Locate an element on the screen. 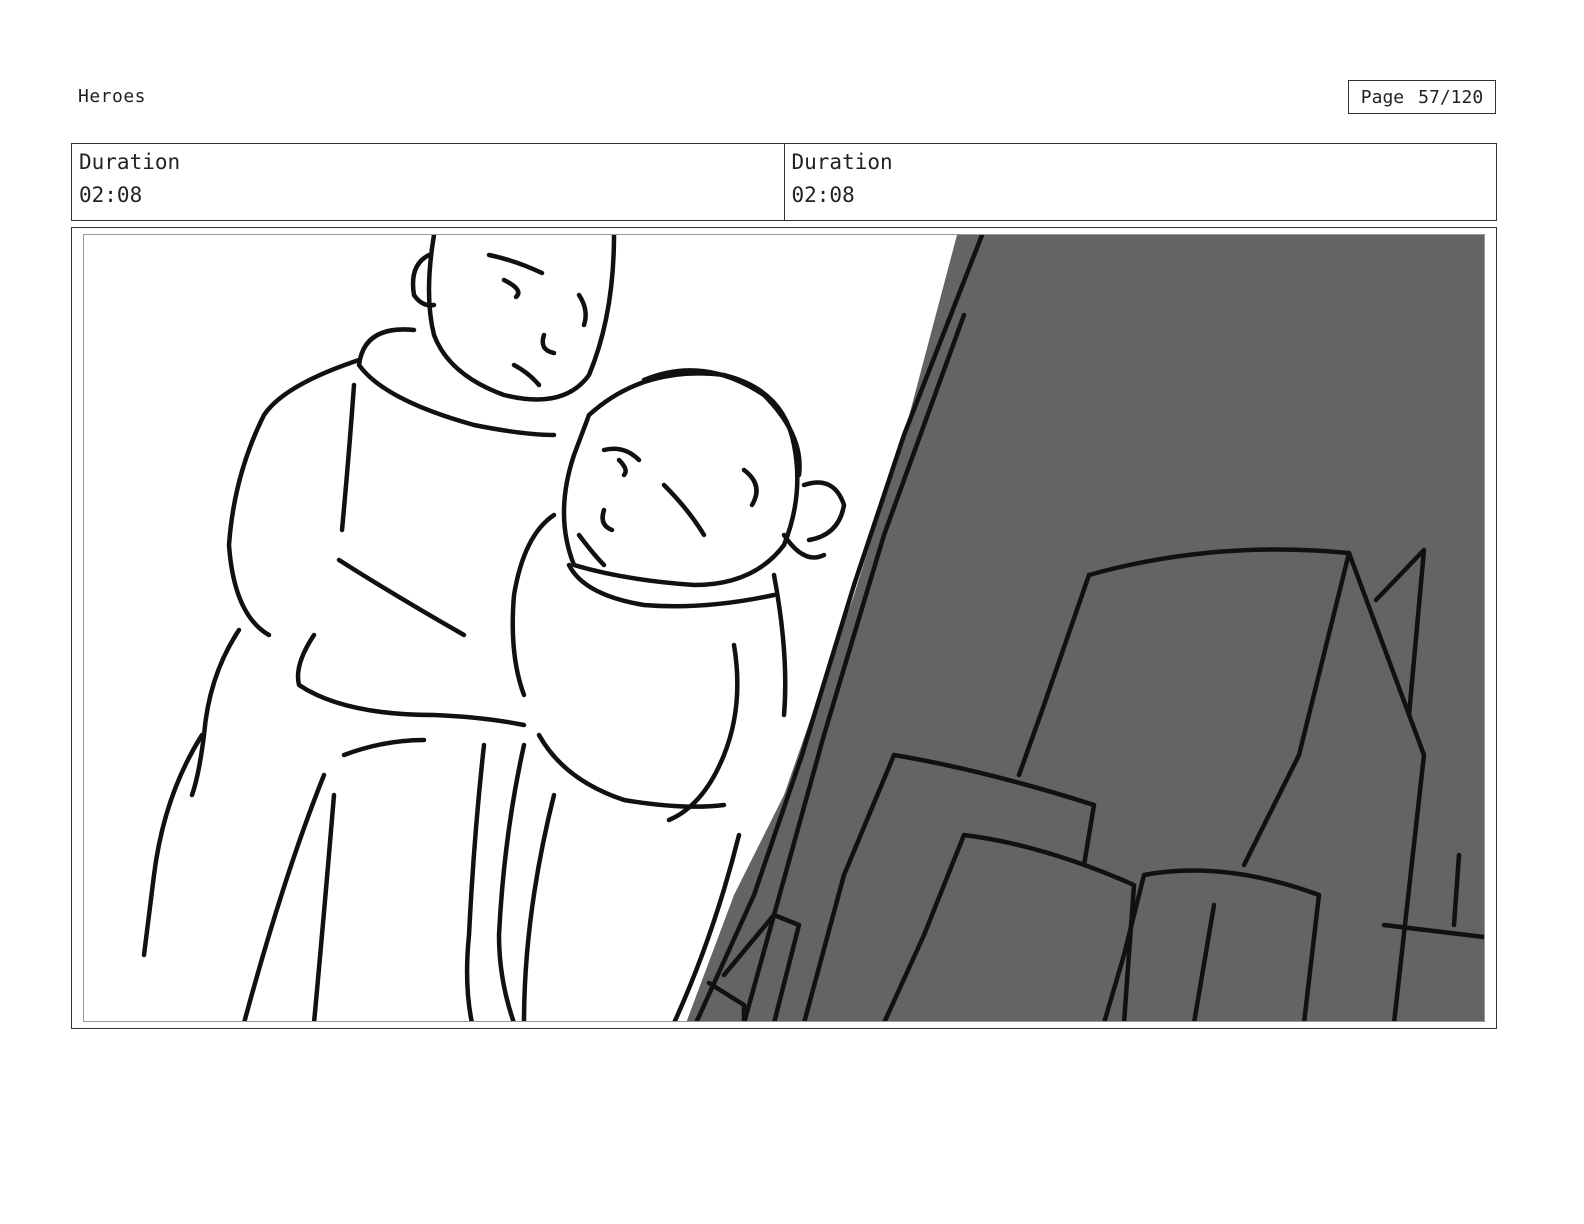  figure-2-mouth is located at coordinates (591, 550).